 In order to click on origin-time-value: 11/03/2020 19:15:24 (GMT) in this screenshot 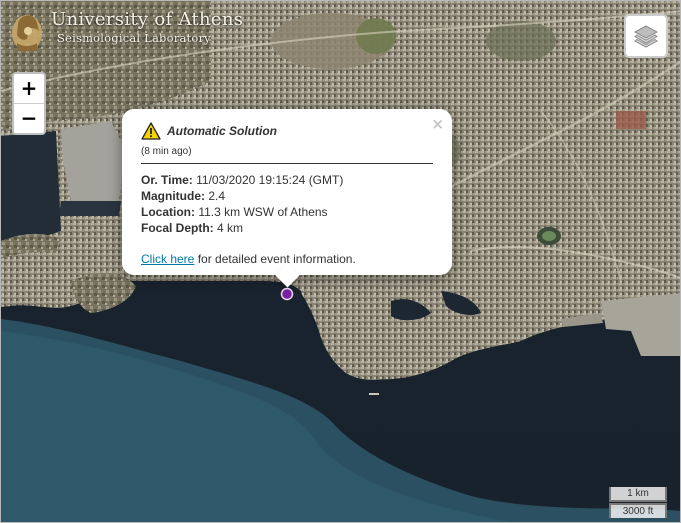, I will do `click(270, 180)`.